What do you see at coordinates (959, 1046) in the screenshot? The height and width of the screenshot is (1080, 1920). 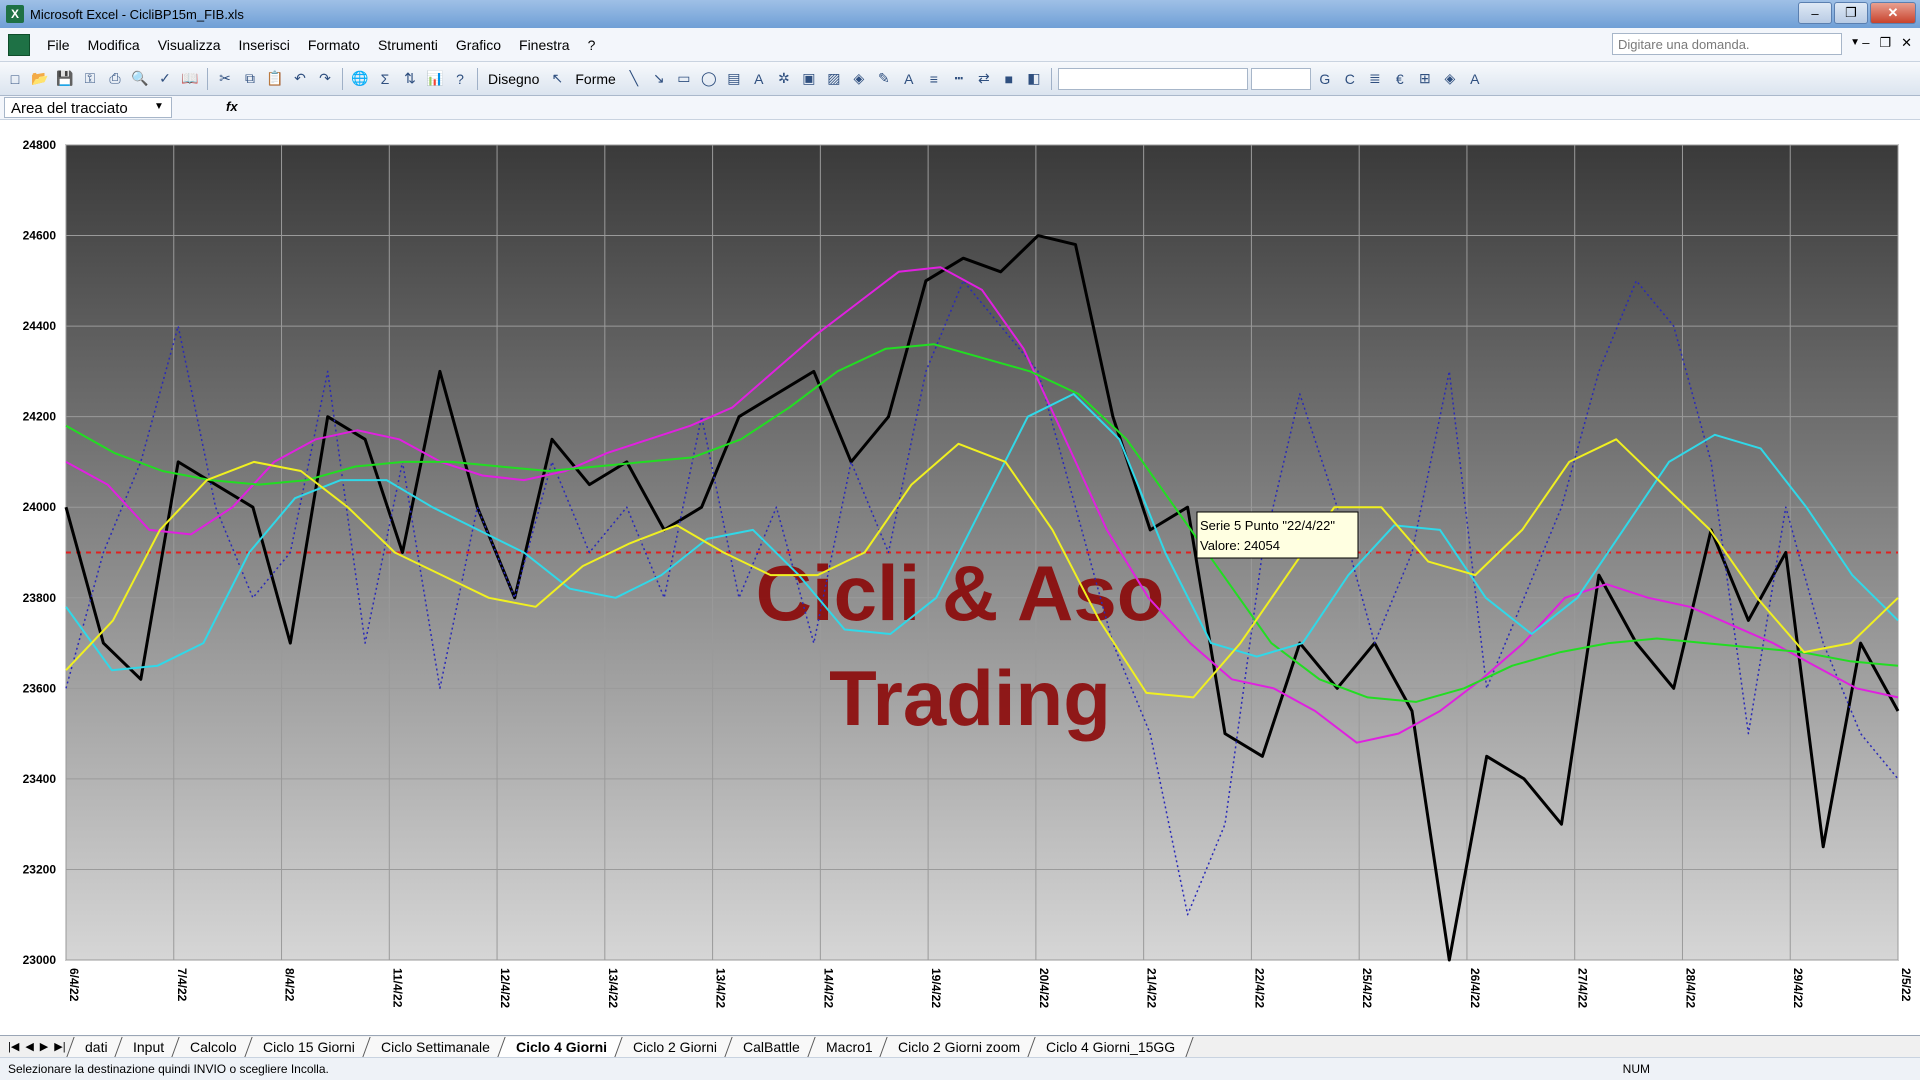 I see `tab-ciclo-2-giorni-zoom: Ciclo 2 Giorni zoom` at bounding box center [959, 1046].